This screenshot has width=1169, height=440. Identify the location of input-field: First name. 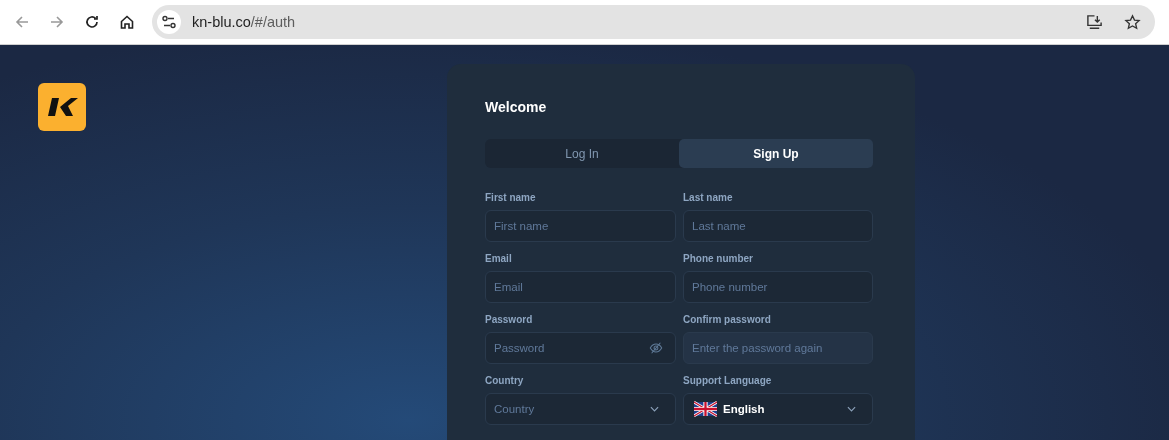
(580, 226).